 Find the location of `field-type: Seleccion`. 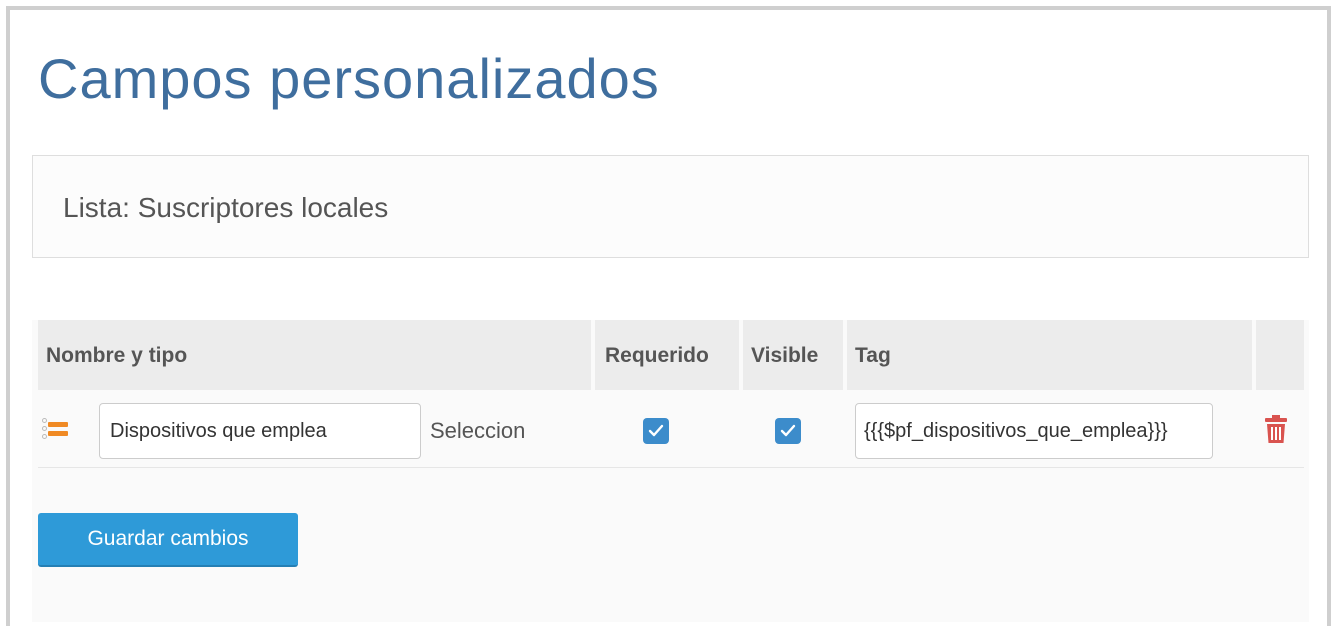

field-type: Seleccion is located at coordinates (478, 430).